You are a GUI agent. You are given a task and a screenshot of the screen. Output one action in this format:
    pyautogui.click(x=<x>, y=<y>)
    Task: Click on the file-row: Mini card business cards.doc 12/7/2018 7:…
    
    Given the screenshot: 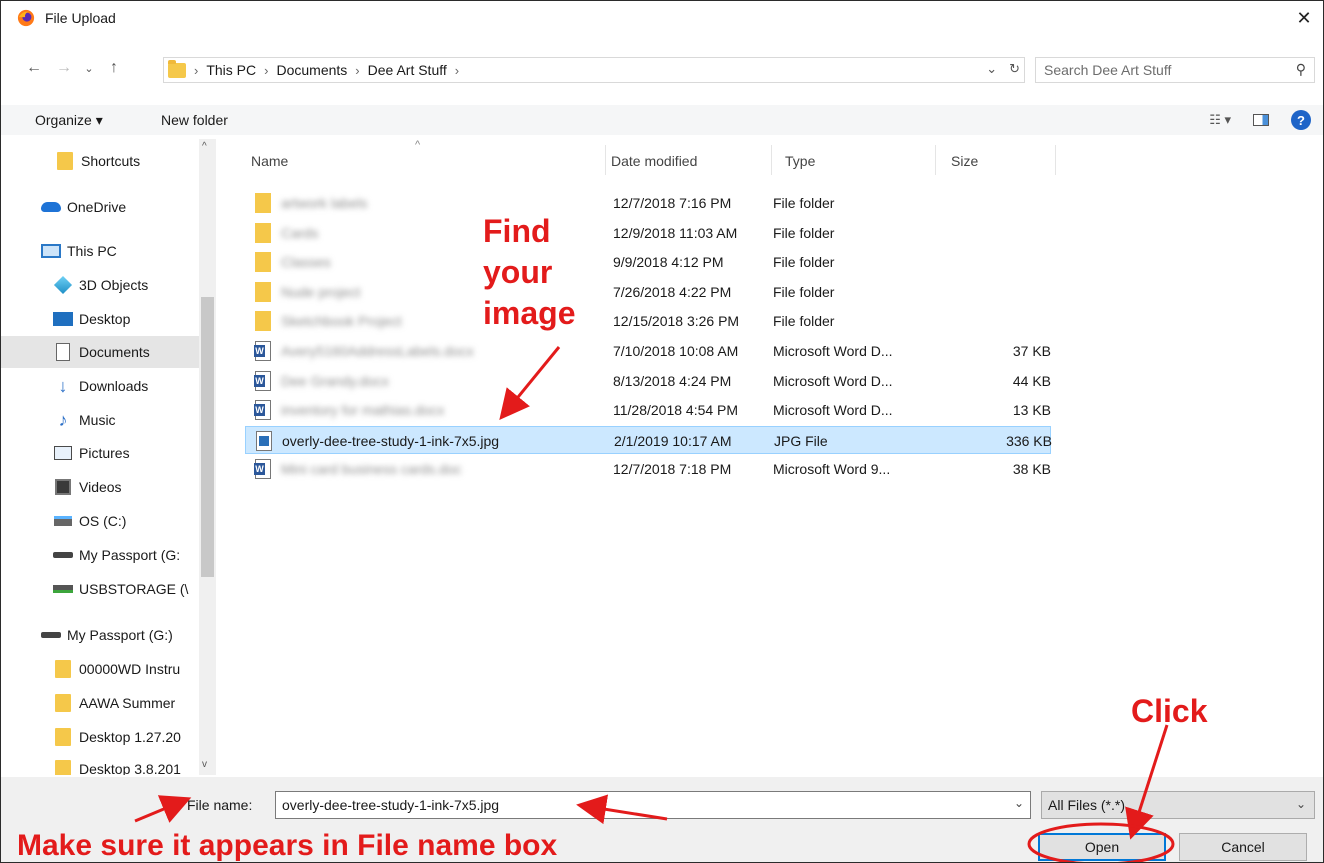 What is the action you would take?
    pyautogui.click(x=648, y=469)
    